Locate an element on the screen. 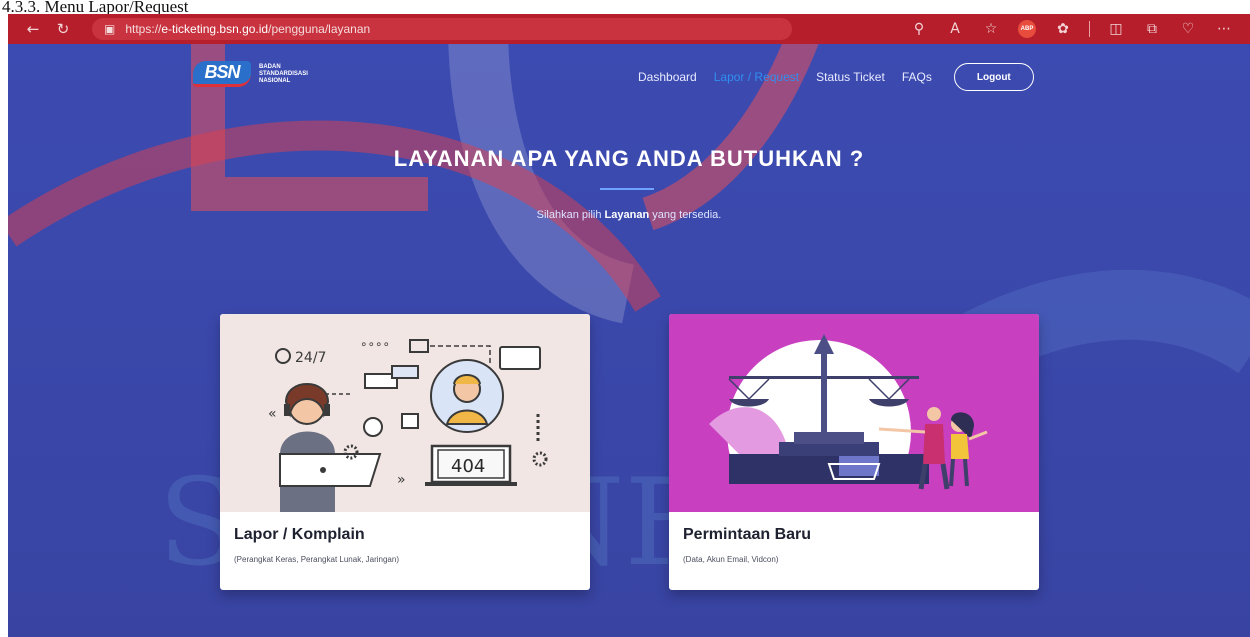 The image size is (1250, 637). extensions-icon: ✿ is located at coordinates (1063, 29).